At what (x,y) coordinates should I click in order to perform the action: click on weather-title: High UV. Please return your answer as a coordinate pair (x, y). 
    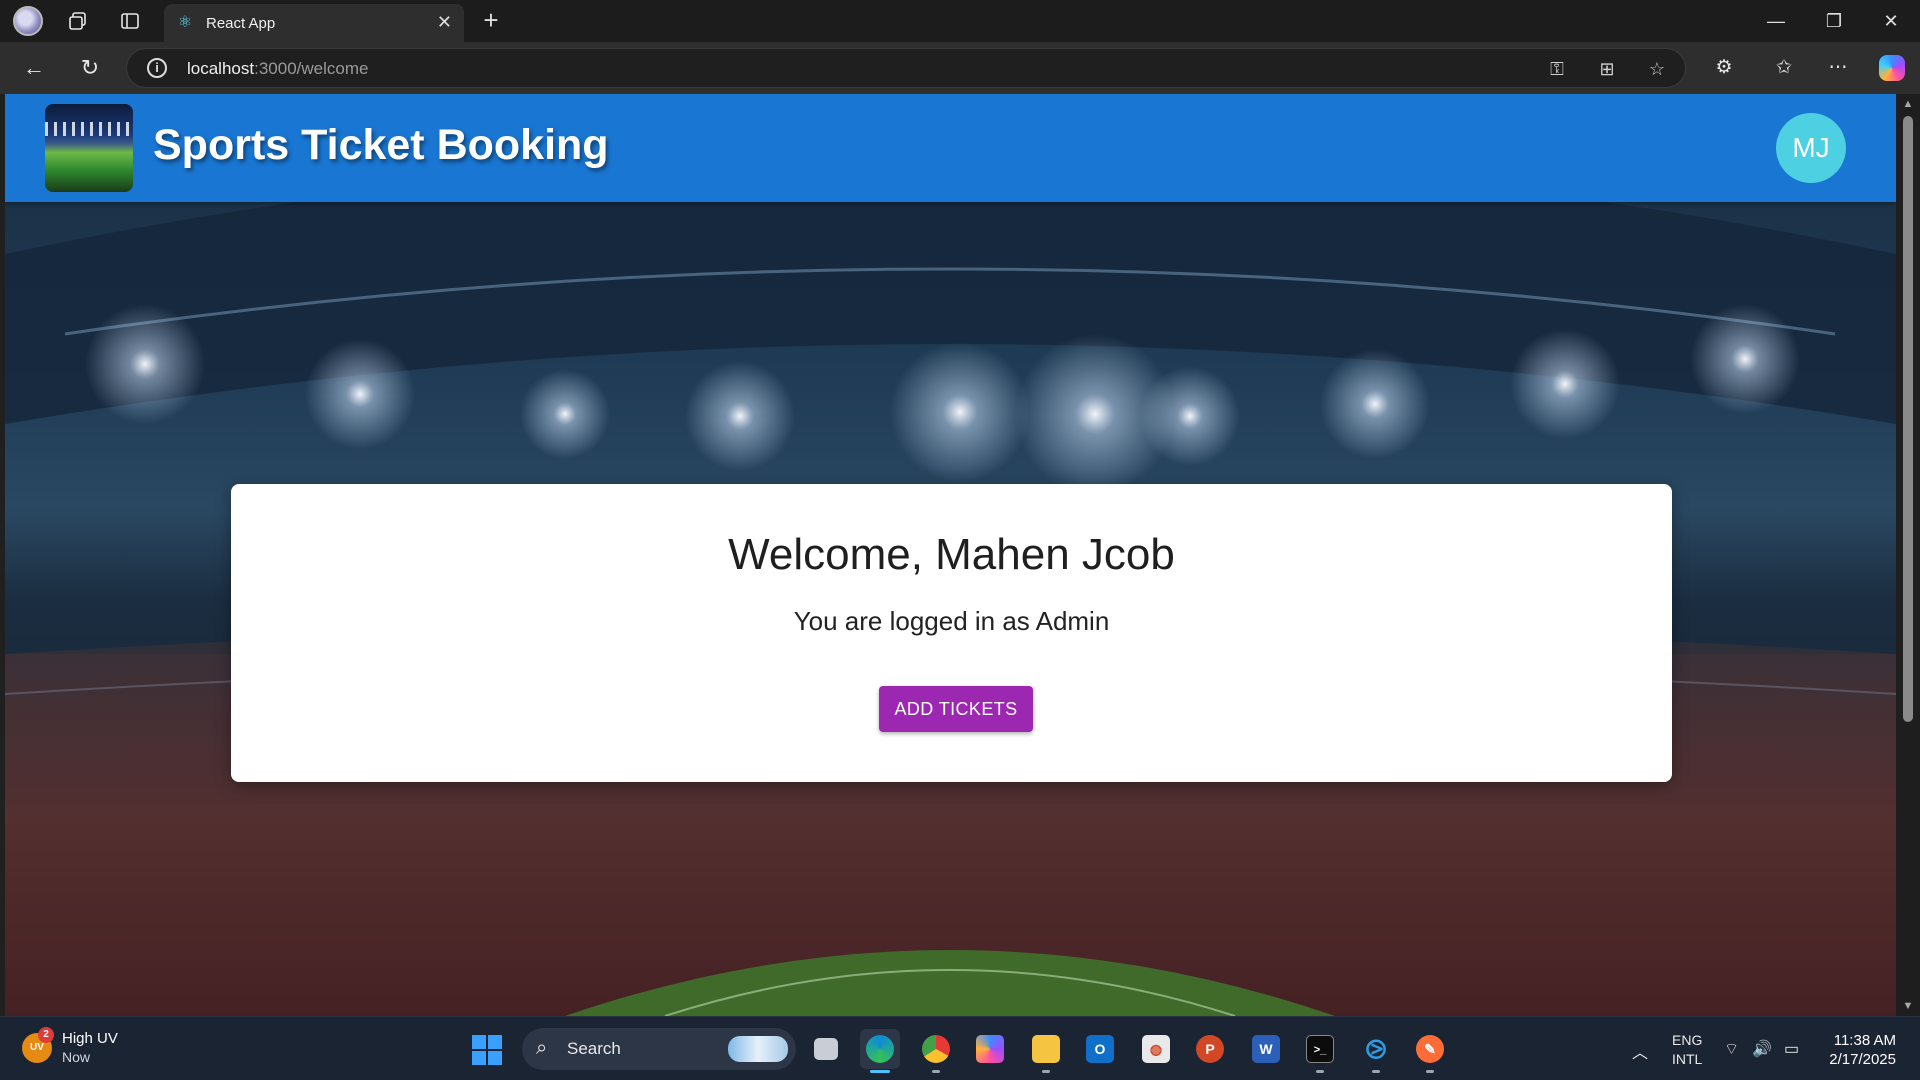
    Looking at the image, I should click on (90, 1038).